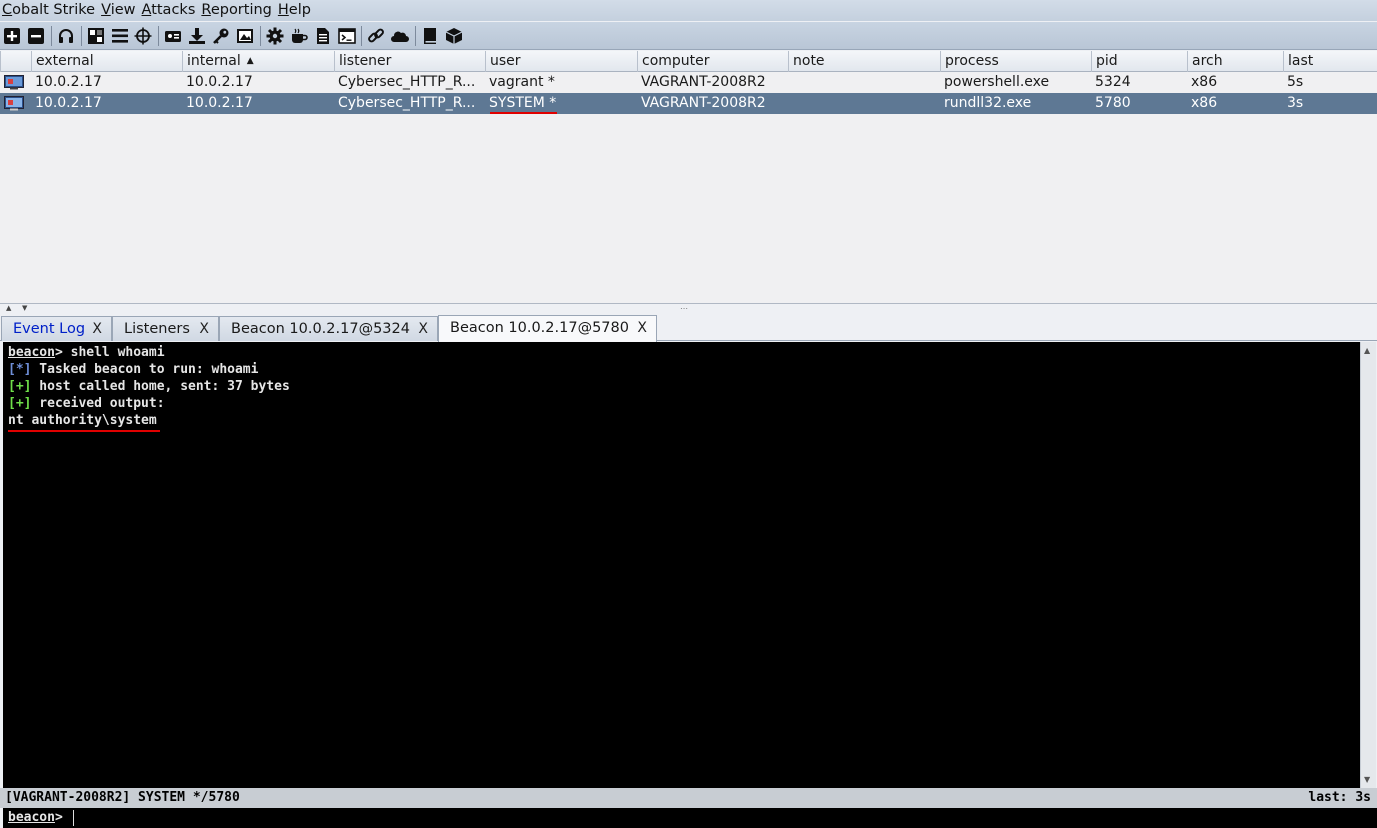  I want to click on cell-last: 3s, so click(1295, 103).